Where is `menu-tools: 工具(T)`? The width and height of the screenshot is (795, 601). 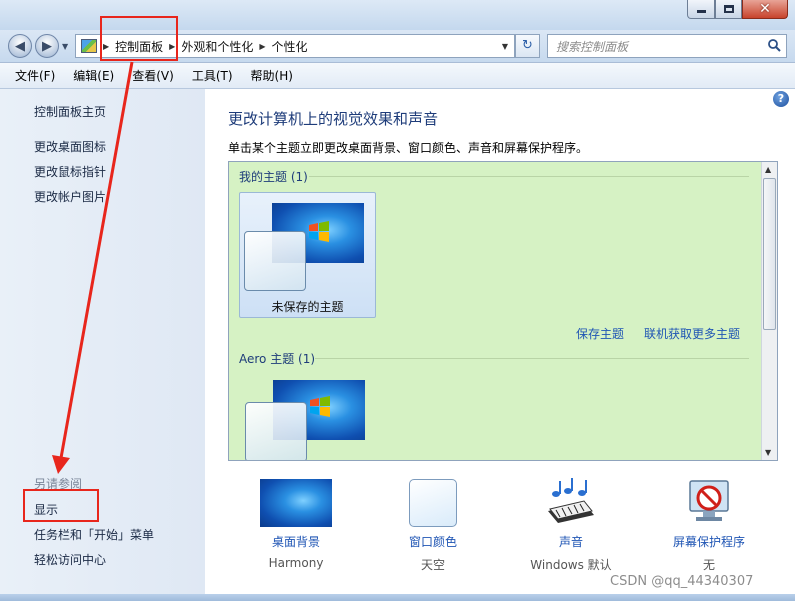
menu-tools: 工具(T) is located at coordinates (212, 75).